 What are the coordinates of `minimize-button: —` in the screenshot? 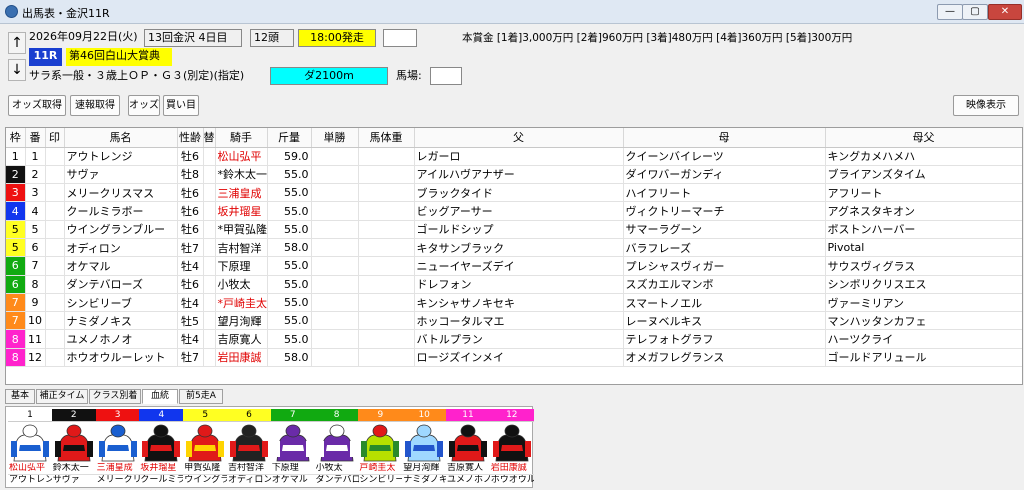 It's located at (950, 12).